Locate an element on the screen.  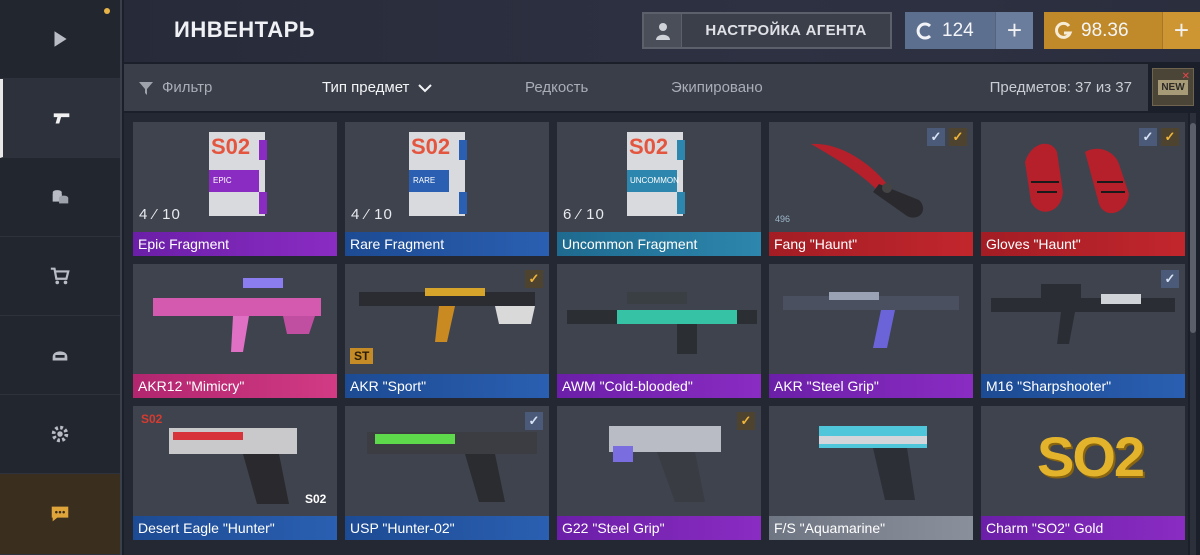
chat-icon is located at coordinates (60, 514).